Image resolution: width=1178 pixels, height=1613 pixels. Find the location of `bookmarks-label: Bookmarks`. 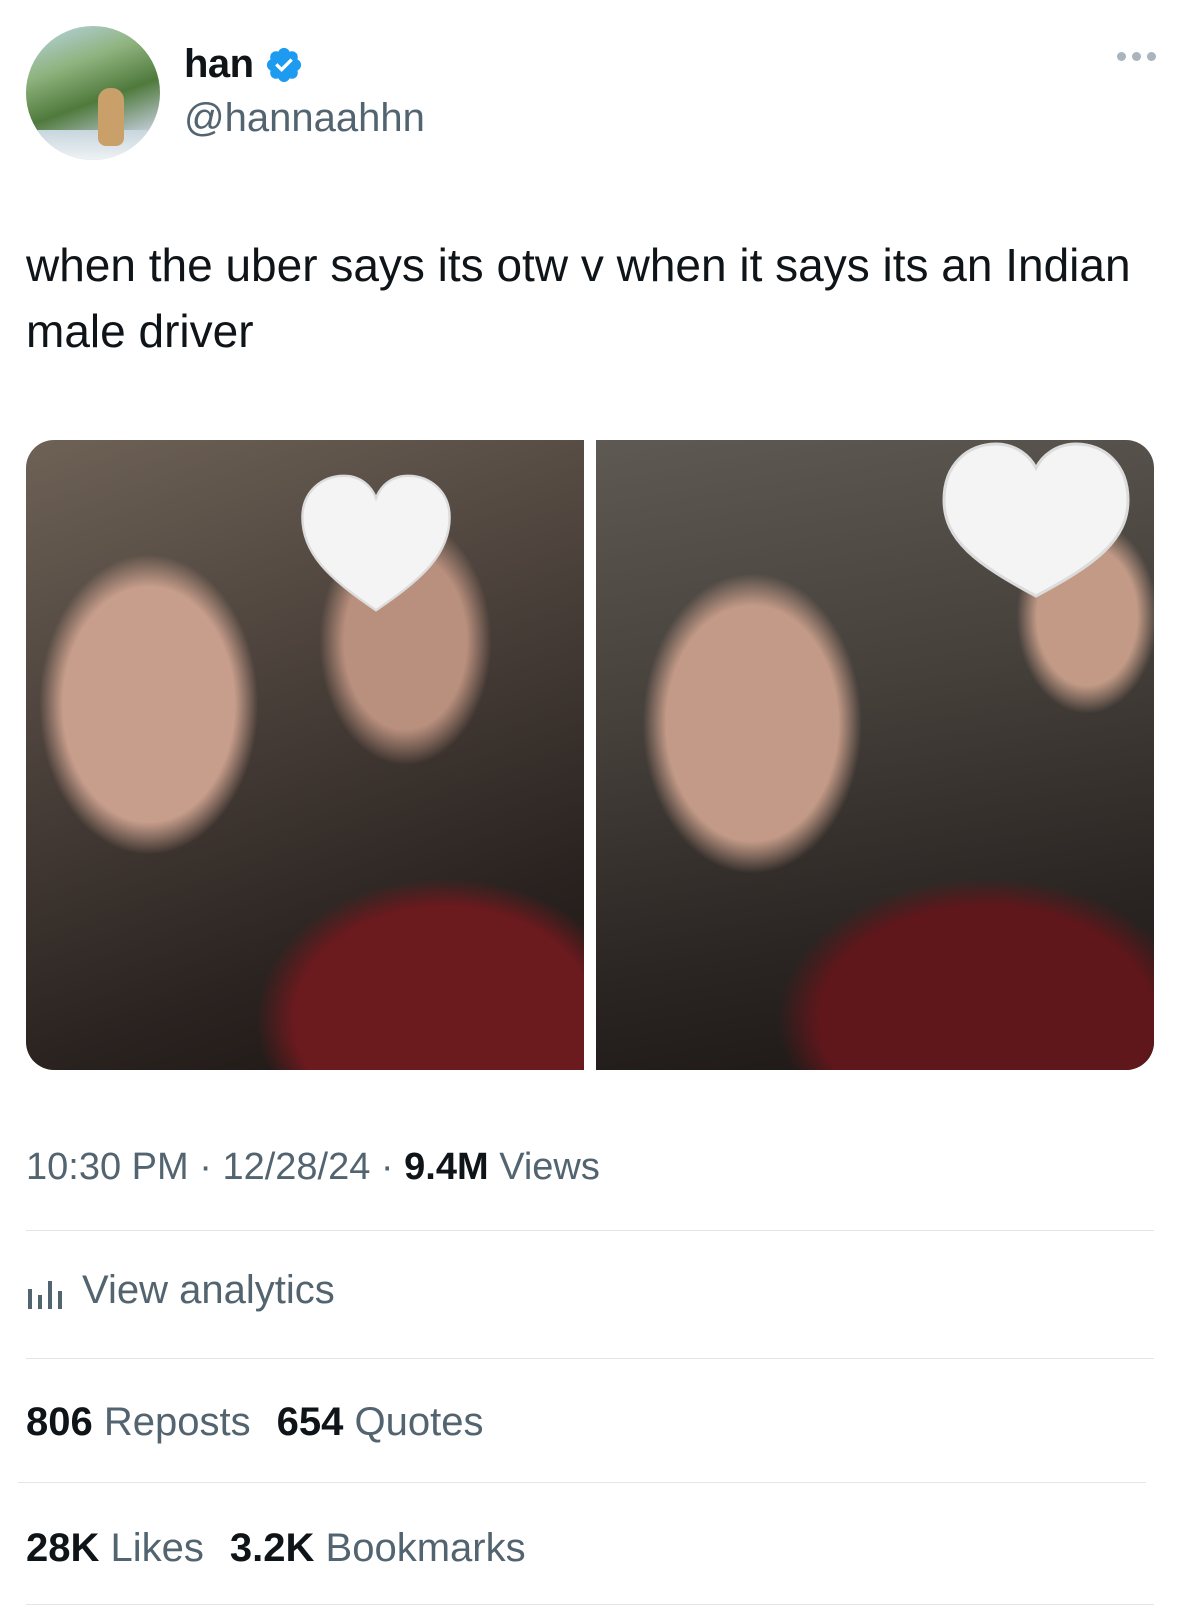

bookmarks-label: Bookmarks is located at coordinates (425, 1548).